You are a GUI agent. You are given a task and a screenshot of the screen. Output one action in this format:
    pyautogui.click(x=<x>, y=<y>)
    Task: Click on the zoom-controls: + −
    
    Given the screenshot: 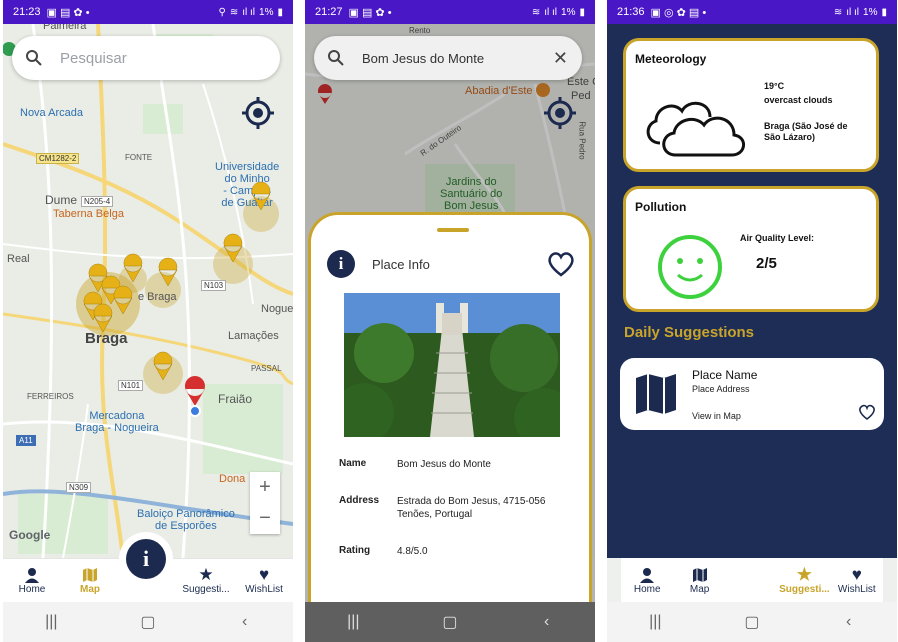 What is the action you would take?
    pyautogui.click(x=265, y=503)
    